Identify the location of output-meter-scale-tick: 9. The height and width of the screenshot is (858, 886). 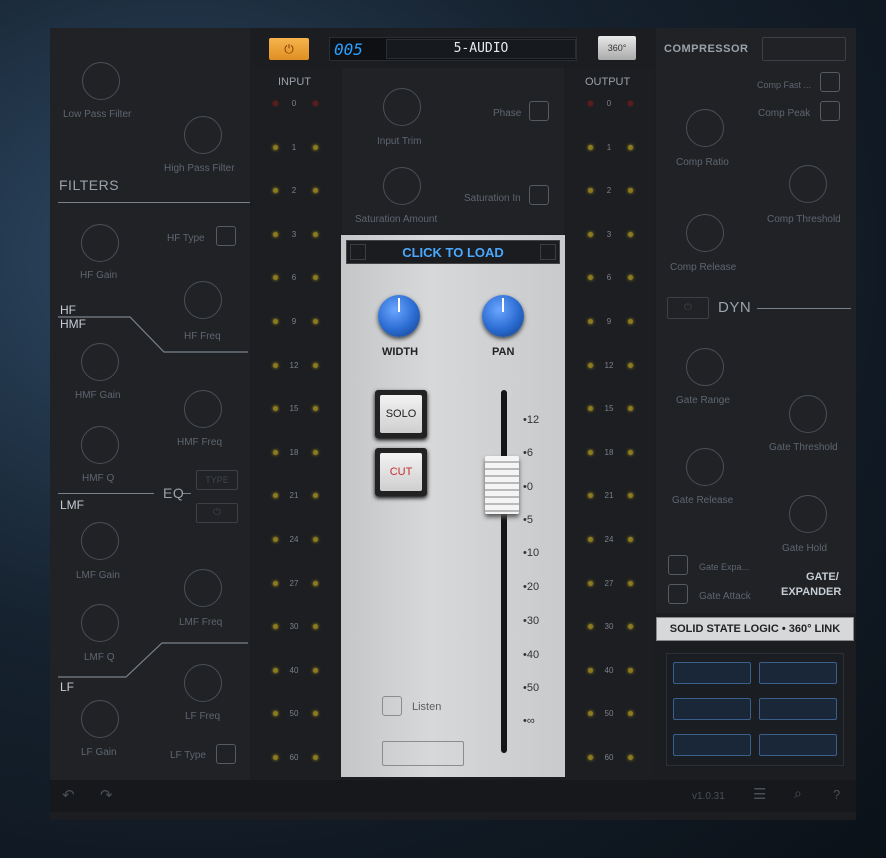
(609, 321).